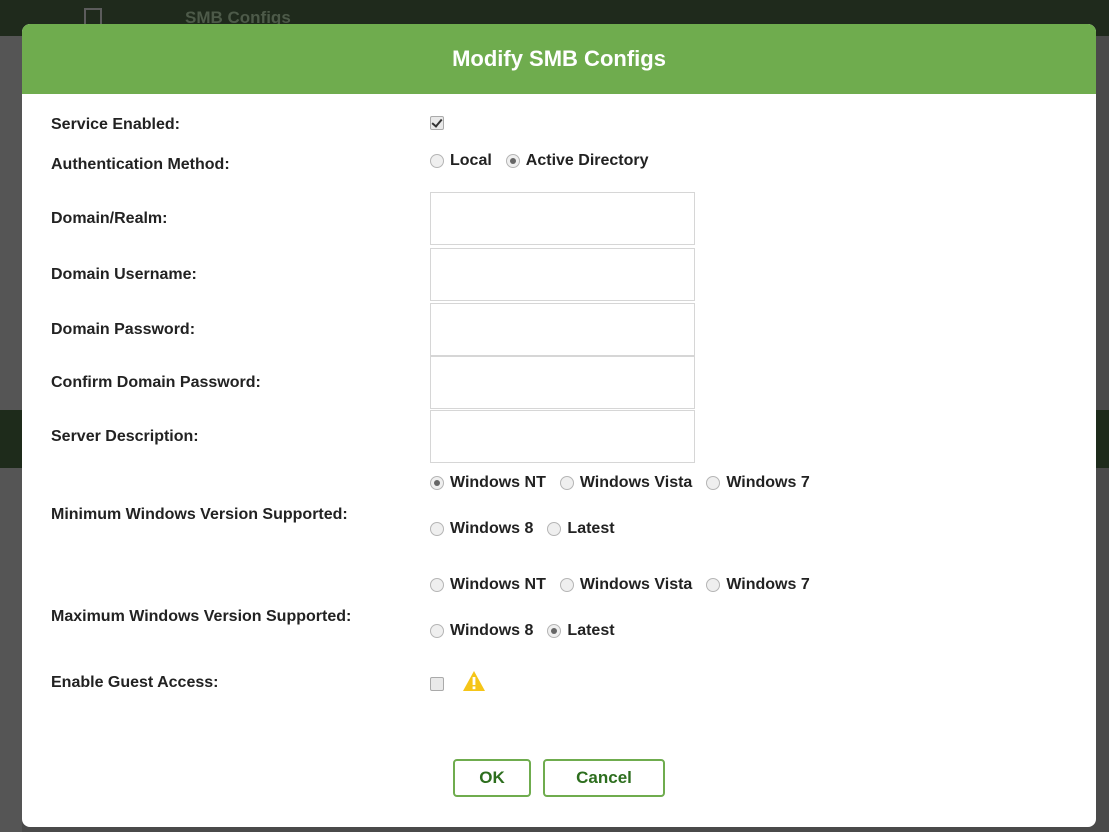 The height and width of the screenshot is (832, 1109). Describe the element at coordinates (481, 529) in the screenshot. I see `min-windows-8-option: Windows 8` at that location.